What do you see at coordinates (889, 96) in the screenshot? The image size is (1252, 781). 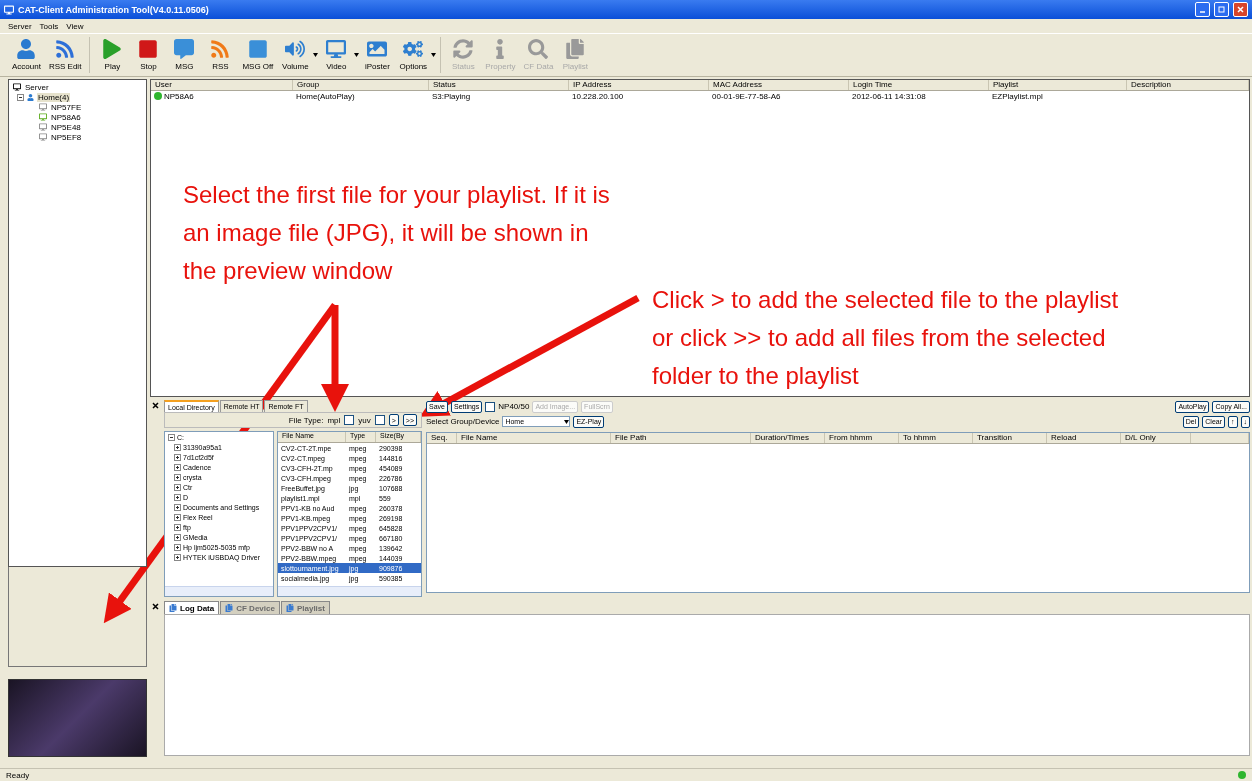 I see `table-cell: 2012-06-11 14:31:08` at bounding box center [889, 96].